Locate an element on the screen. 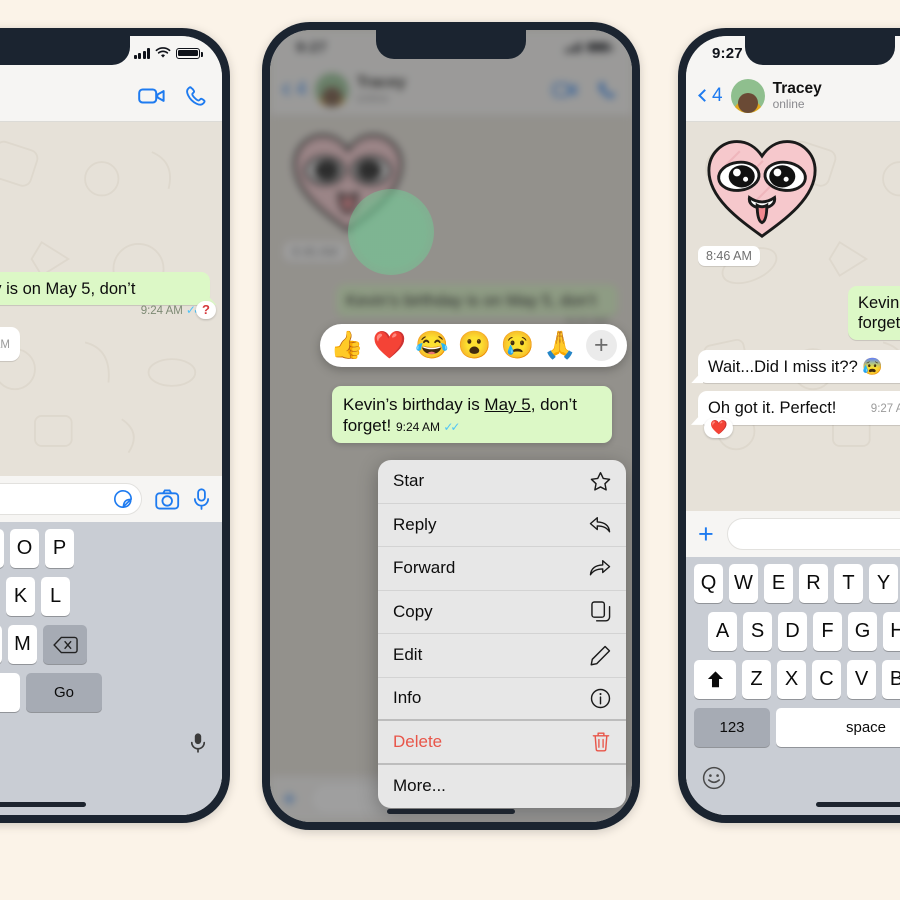 Image resolution: width=900 pixels, height=900 pixels. chat-header: y is located at coordinates (111, 96).